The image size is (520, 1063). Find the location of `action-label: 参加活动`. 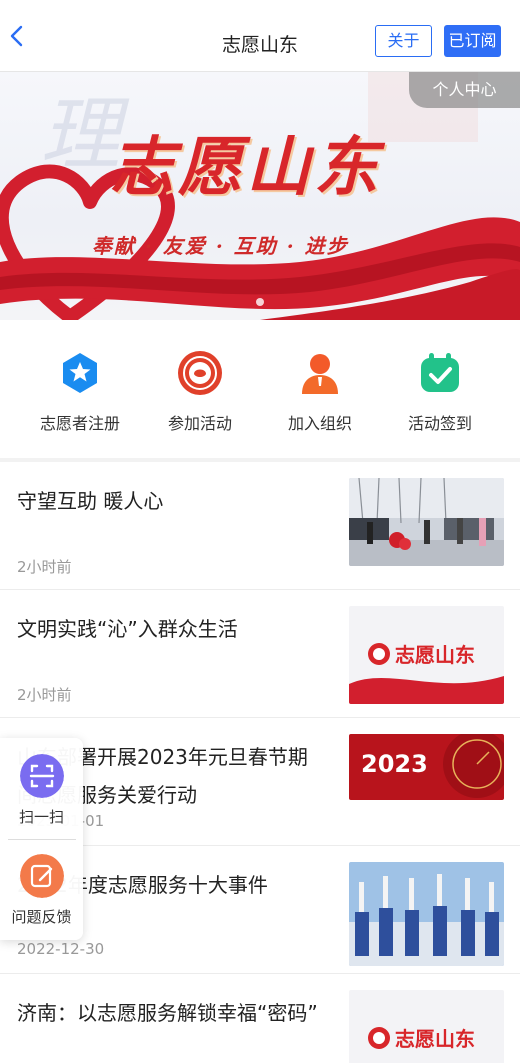

action-label: 参加活动 is located at coordinates (199, 423).